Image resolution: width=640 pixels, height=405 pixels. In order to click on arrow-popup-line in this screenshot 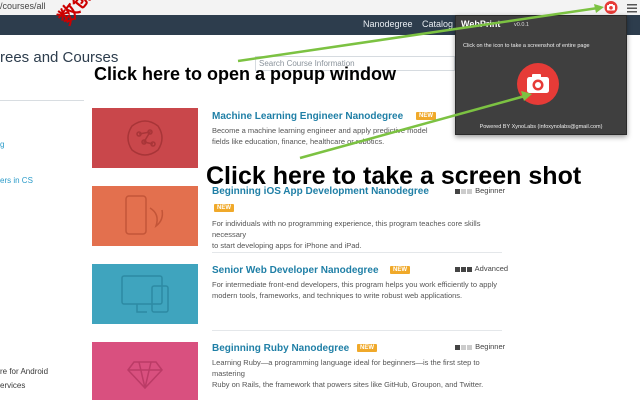, I will do `click(418, 34)`.